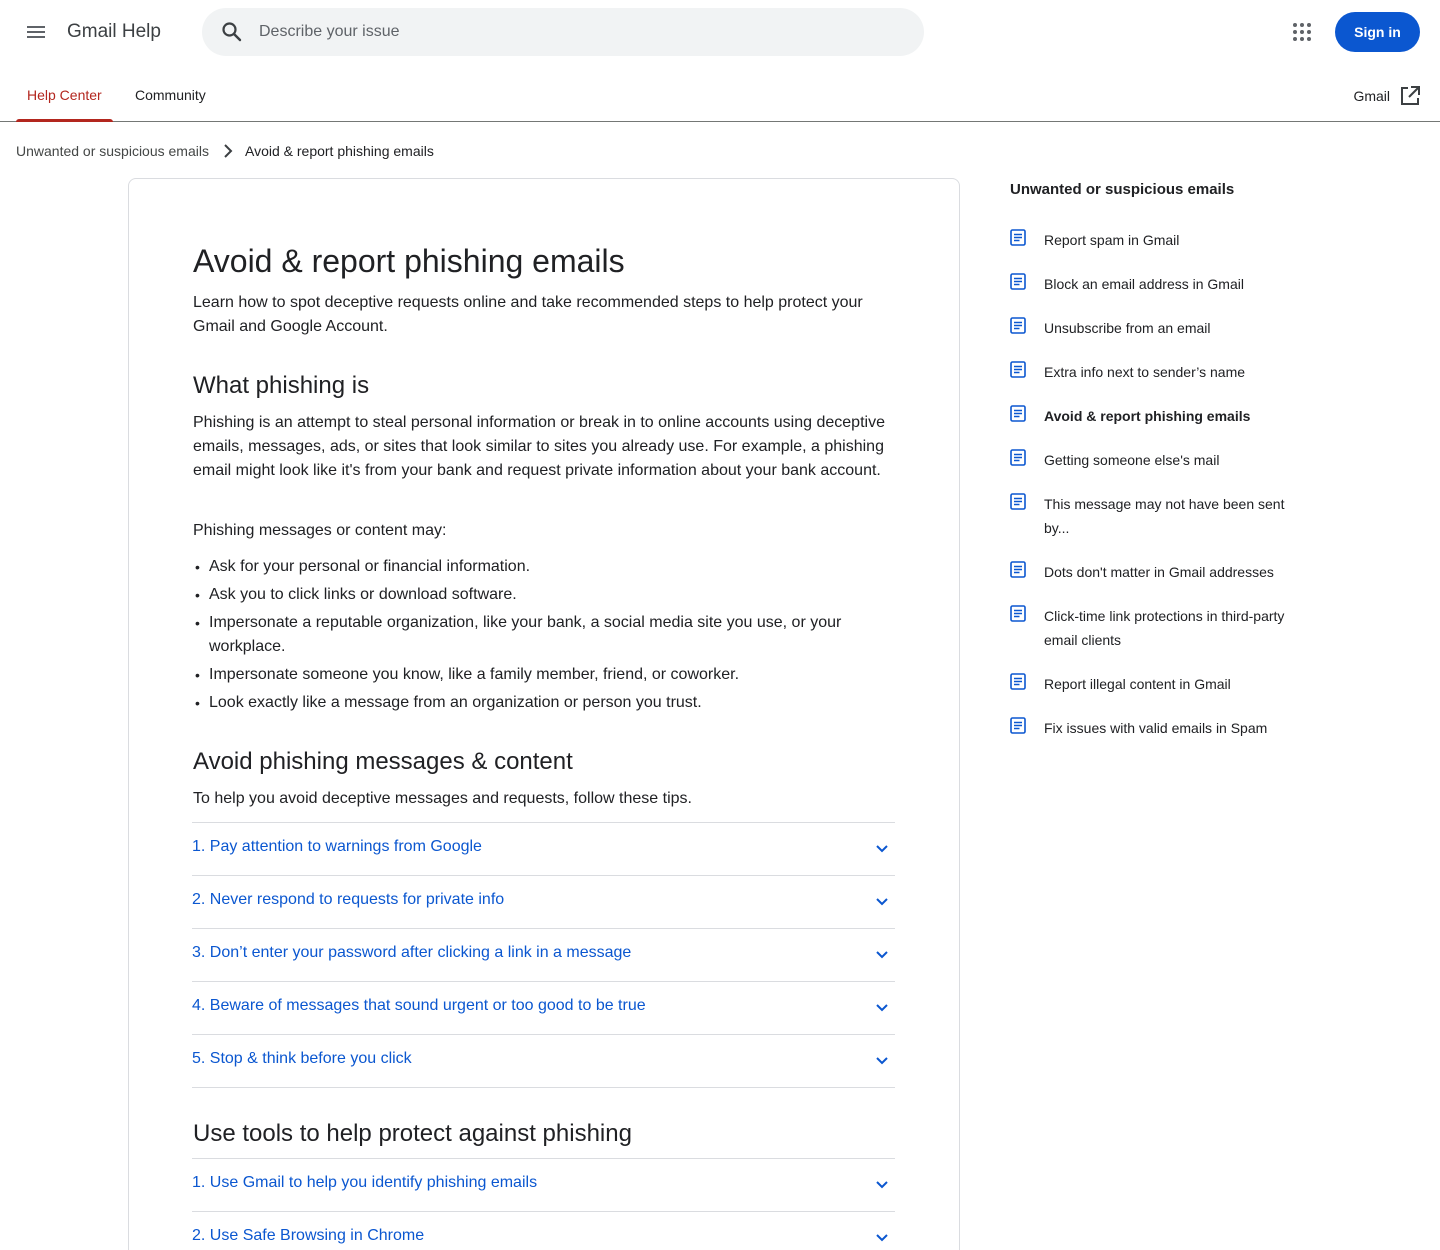  What do you see at coordinates (114, 32) in the screenshot?
I see `app-title: Gmail Help` at bounding box center [114, 32].